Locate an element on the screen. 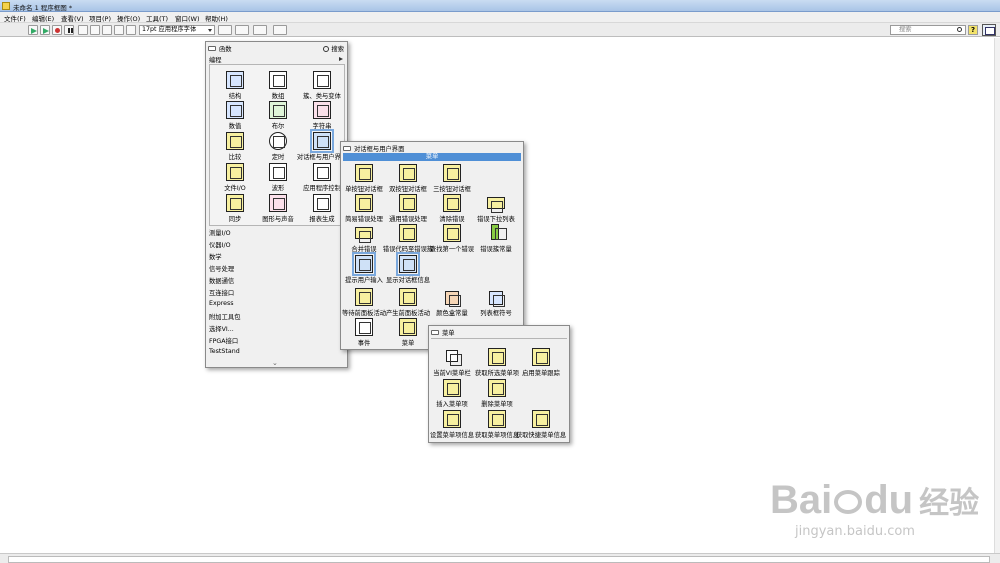 The image size is (1000, 563). waveform-icon is located at coordinates (278, 172).